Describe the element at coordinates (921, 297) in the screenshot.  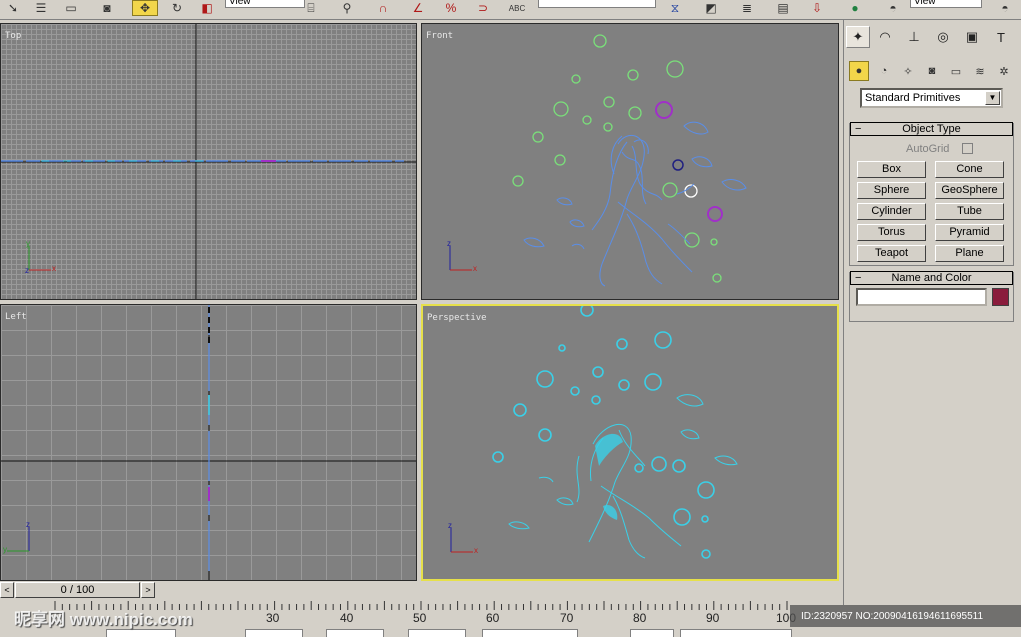
I see `object-name-field` at that location.